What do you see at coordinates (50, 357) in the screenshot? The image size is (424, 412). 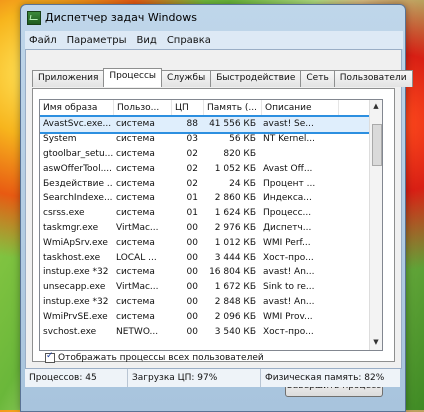 I see `checkbox-checked-icon` at bounding box center [50, 357].